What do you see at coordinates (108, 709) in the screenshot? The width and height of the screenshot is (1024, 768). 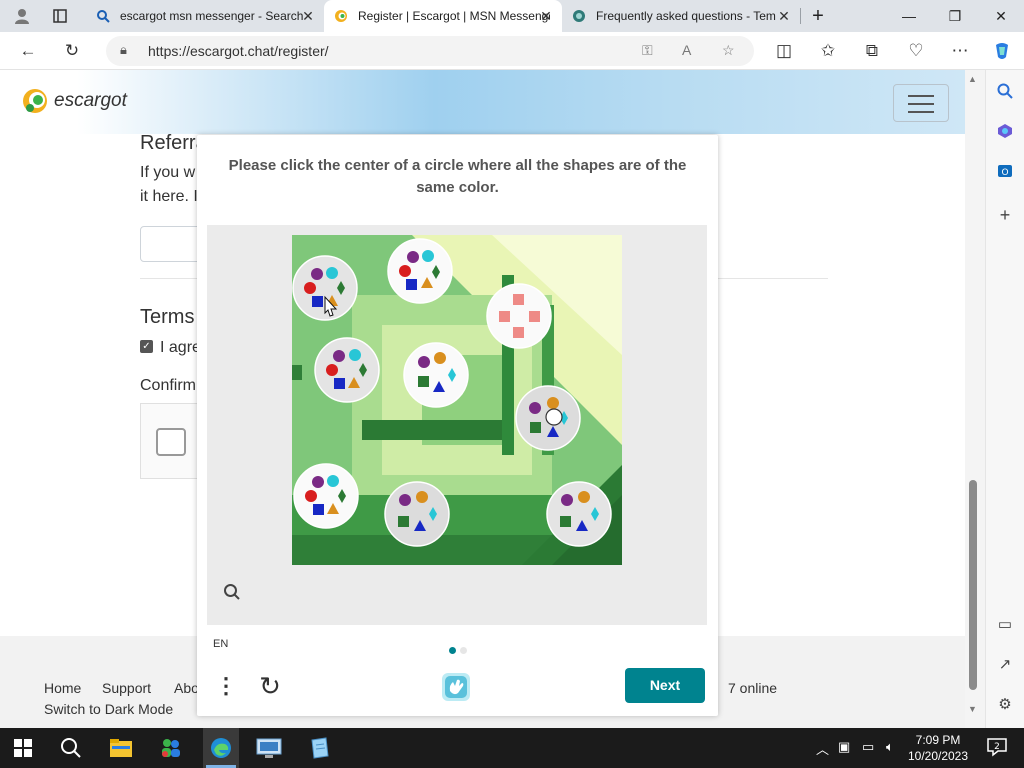 I see `dark-mode-toggle: Switch to Dark Mode` at bounding box center [108, 709].